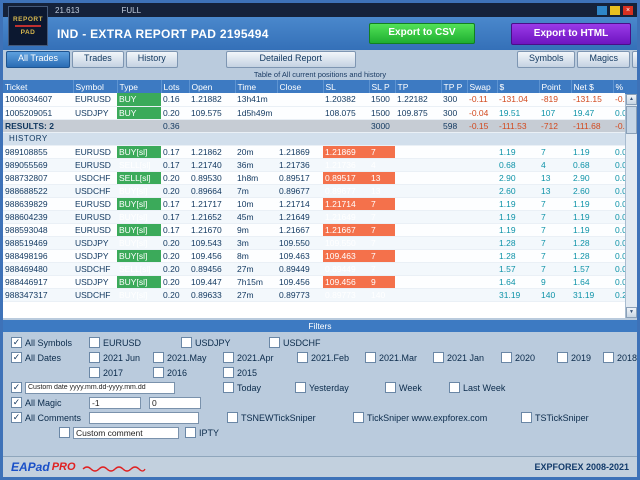 The width and height of the screenshot is (640, 480). Describe the element at coordinates (418, 86) in the screenshot. I see `column-header-tp: TP` at that location.